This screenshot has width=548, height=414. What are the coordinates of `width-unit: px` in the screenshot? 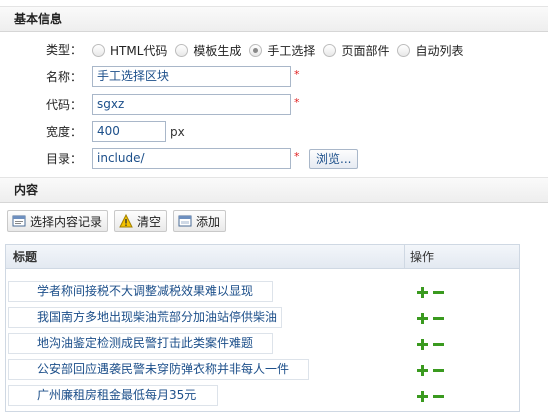 It's located at (177, 132).